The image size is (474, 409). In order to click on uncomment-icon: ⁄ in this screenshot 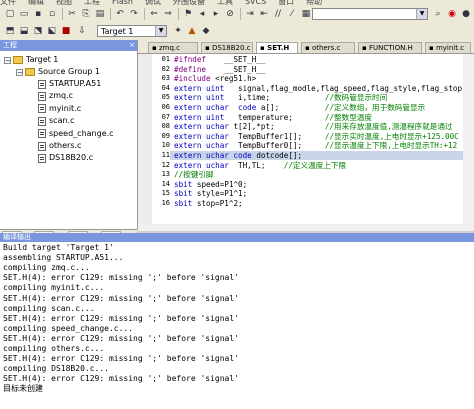, I will do `click(292, 14)`.